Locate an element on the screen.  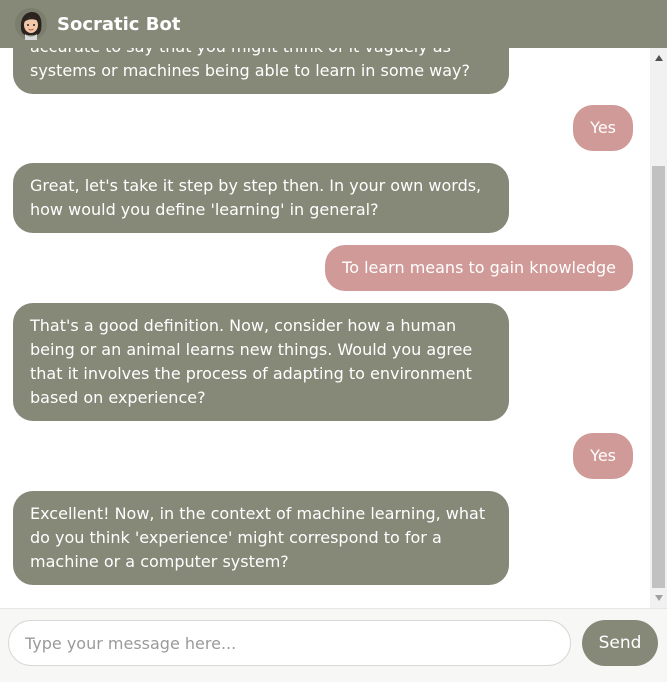
app-title: Socratic Bot is located at coordinates (119, 24).